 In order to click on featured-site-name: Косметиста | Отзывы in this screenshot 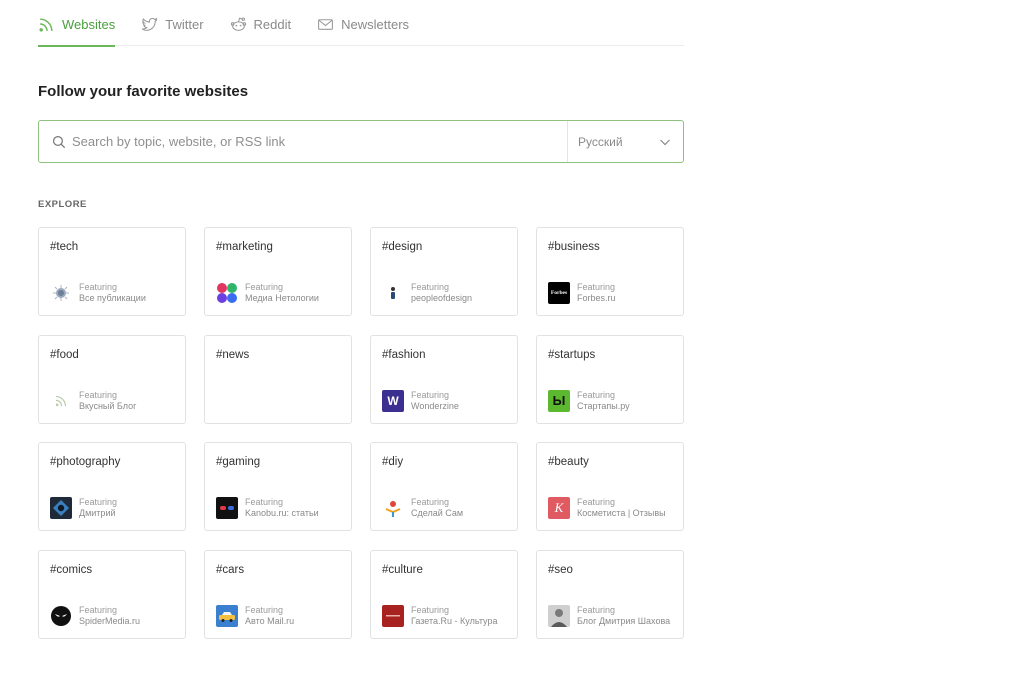, I will do `click(621, 513)`.